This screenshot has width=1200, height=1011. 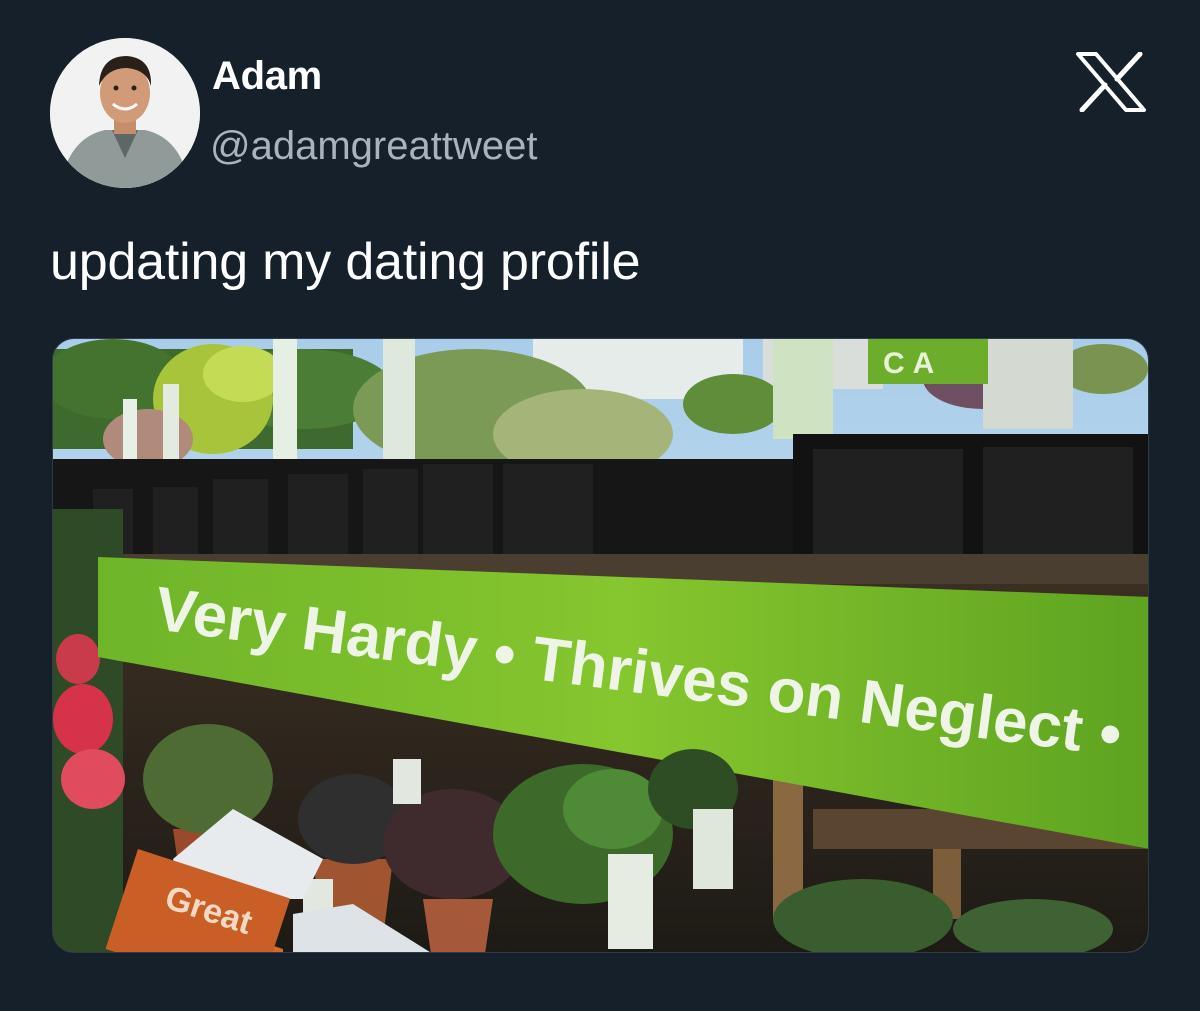 I want to click on author-handle: @adamgreattweet, so click(x=373, y=146).